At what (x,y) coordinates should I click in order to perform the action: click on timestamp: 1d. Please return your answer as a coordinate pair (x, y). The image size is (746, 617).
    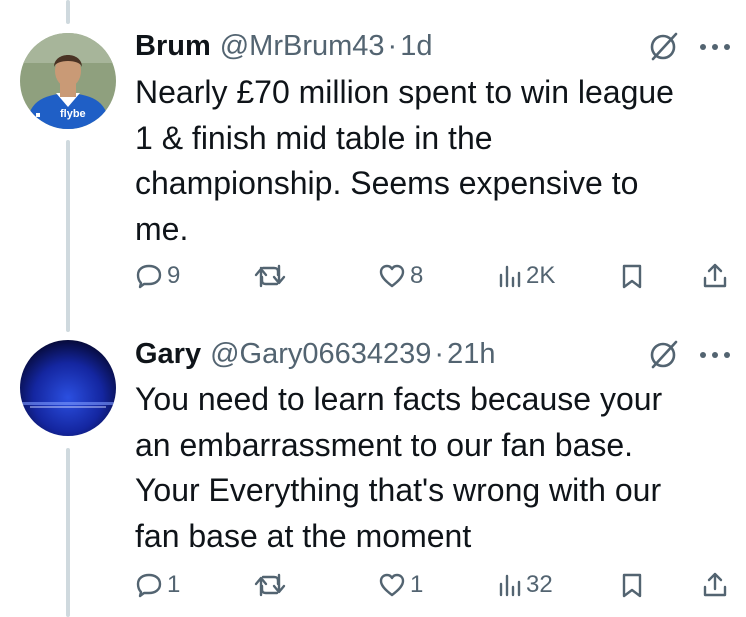
    Looking at the image, I should click on (416, 46).